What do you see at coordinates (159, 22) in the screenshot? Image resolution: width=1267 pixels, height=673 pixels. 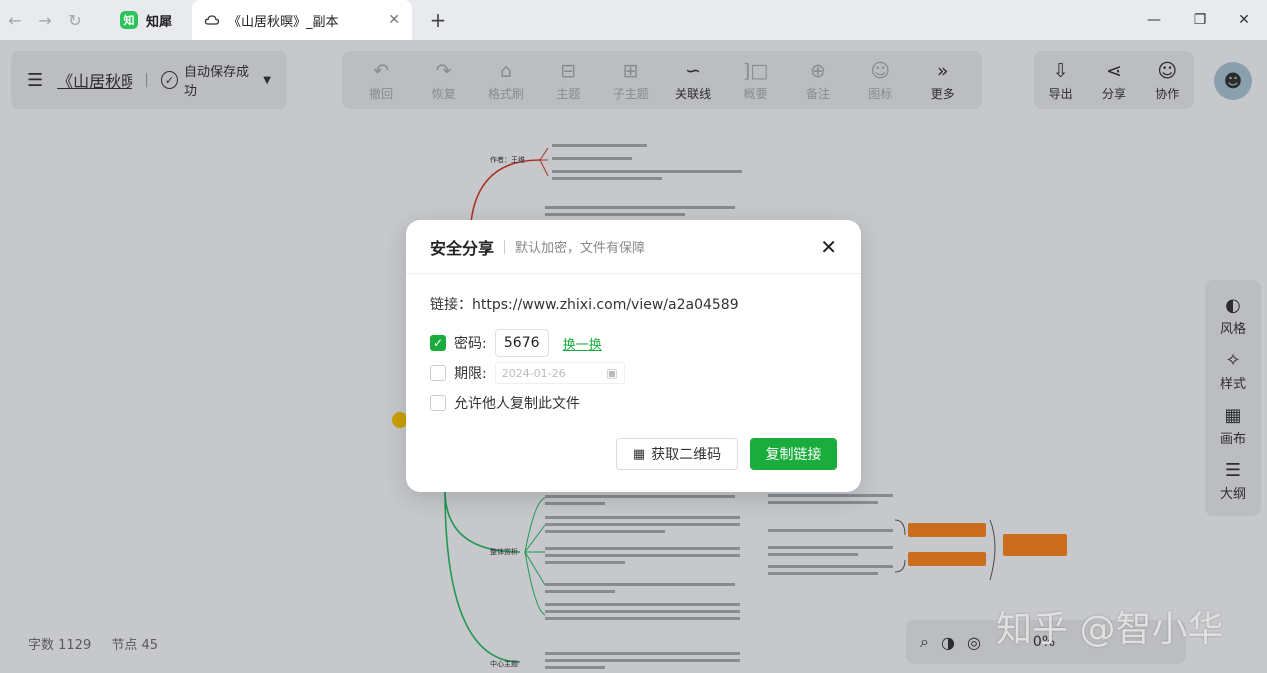 I see `tab-label: 知犀` at bounding box center [159, 22].